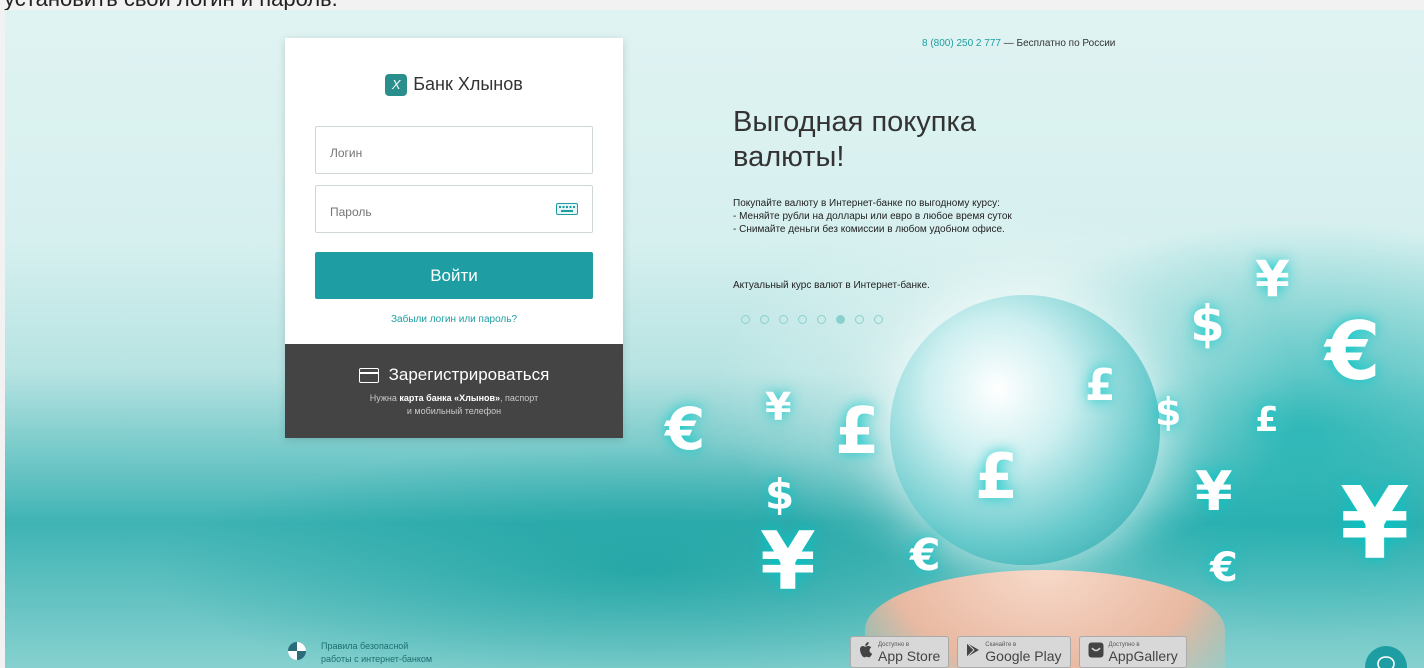 This screenshot has width=1424, height=668. What do you see at coordinates (1143, 655) in the screenshot?
I see `appgallery-label: AppGallery` at bounding box center [1143, 655].